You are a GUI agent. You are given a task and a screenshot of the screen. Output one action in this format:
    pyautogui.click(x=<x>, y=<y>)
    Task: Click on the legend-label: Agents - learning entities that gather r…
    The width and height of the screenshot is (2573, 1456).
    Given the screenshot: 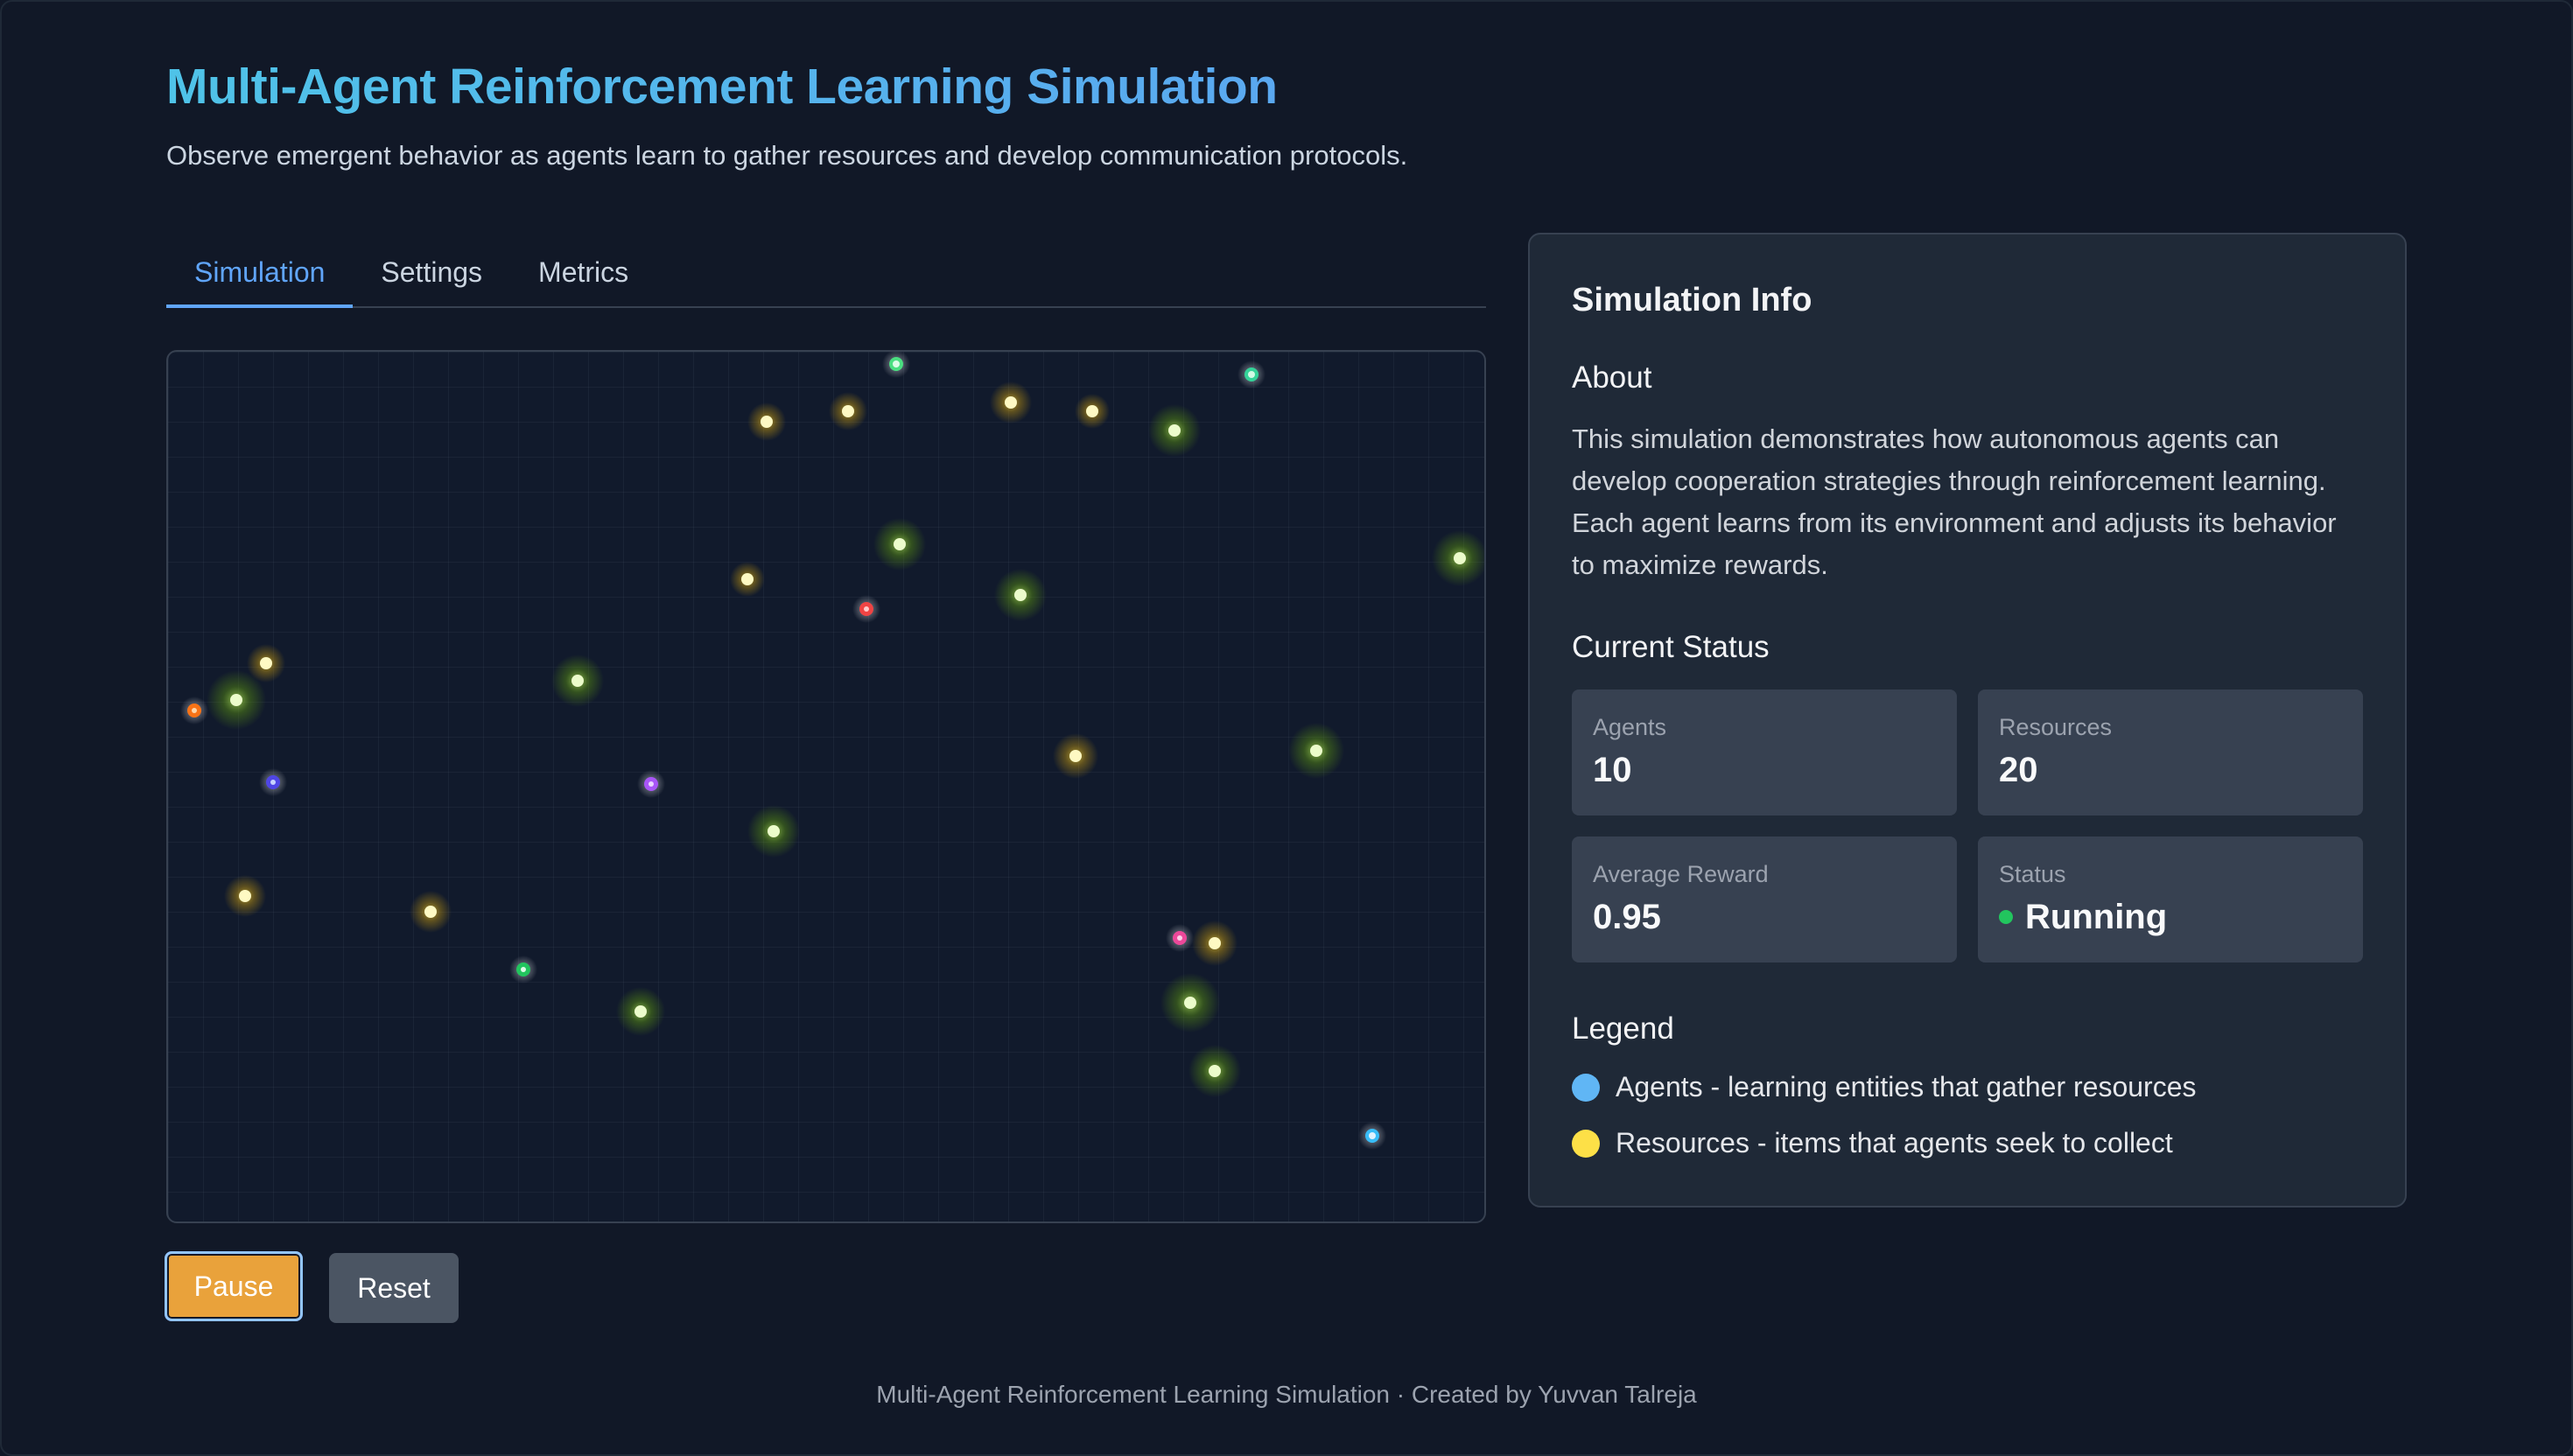 What is the action you would take?
    pyautogui.click(x=1907, y=1086)
    